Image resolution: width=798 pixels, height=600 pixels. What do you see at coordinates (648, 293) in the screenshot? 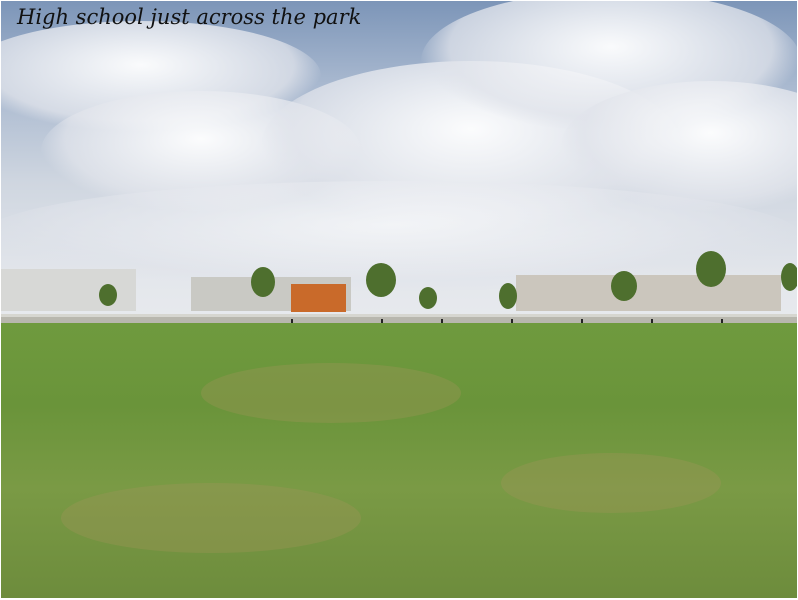
I see `school-building` at bounding box center [648, 293].